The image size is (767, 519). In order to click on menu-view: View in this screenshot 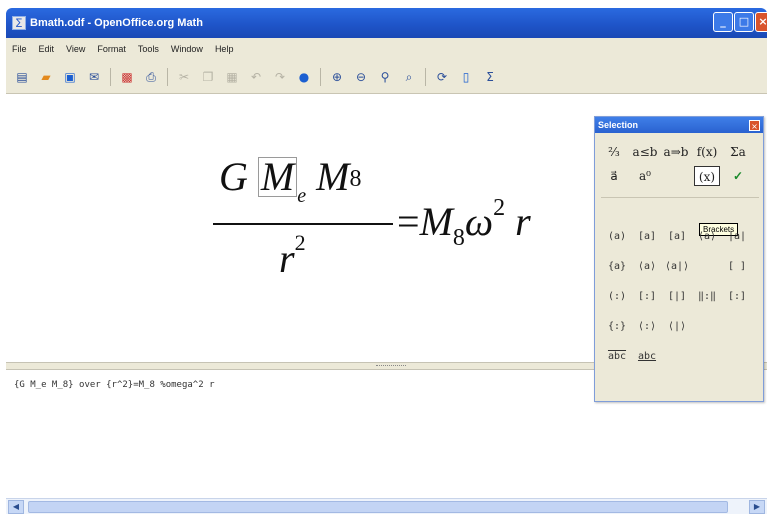, I will do `click(75, 49)`.